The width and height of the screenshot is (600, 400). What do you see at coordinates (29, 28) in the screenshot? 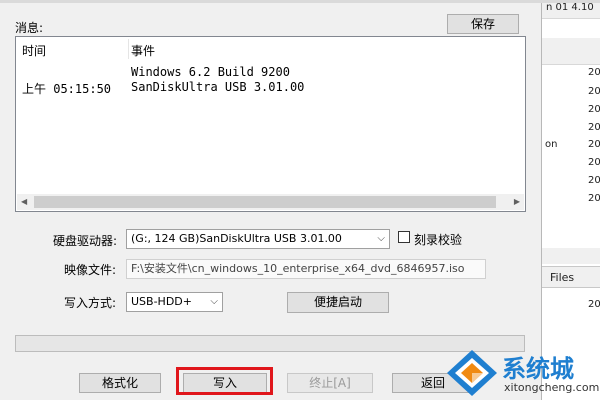
I see `messages-label: 消息:` at bounding box center [29, 28].